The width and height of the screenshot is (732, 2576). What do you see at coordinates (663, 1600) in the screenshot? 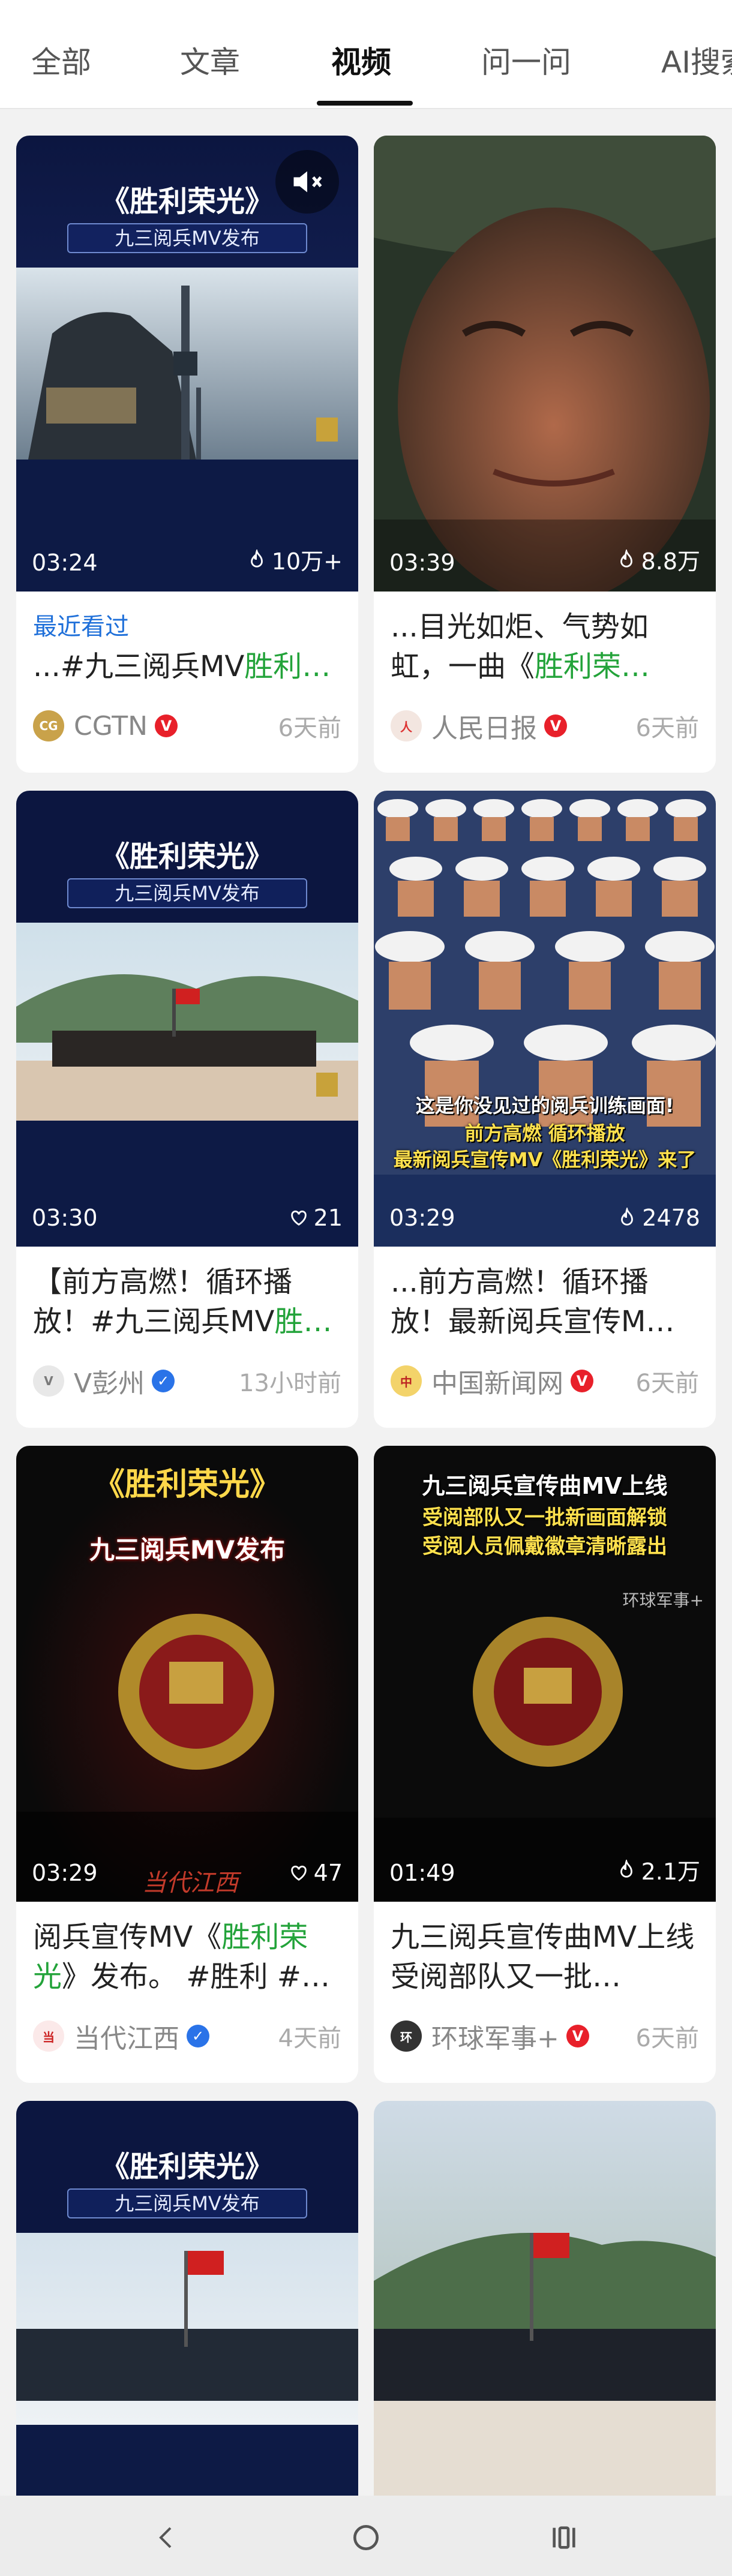
I see `watermark: 环球军事+` at bounding box center [663, 1600].